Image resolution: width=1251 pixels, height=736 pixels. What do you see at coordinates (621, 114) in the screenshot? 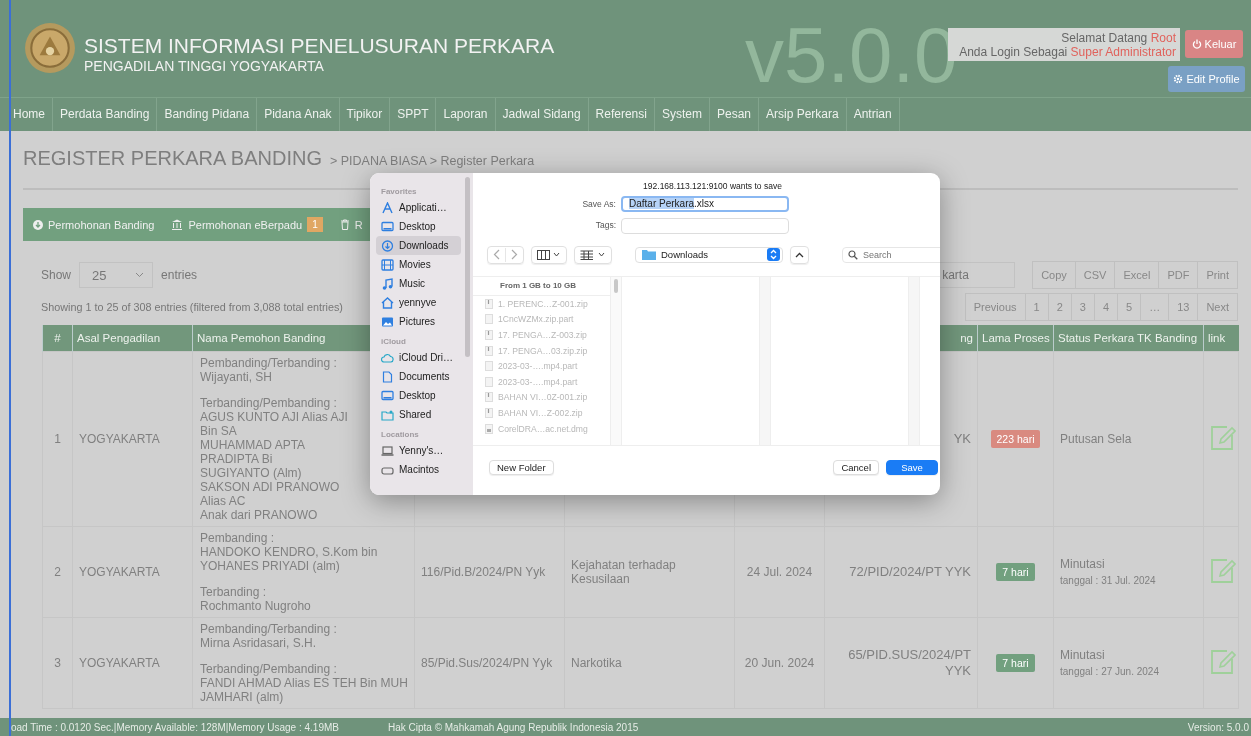
I see `nav-menu-item: Referensi` at bounding box center [621, 114].